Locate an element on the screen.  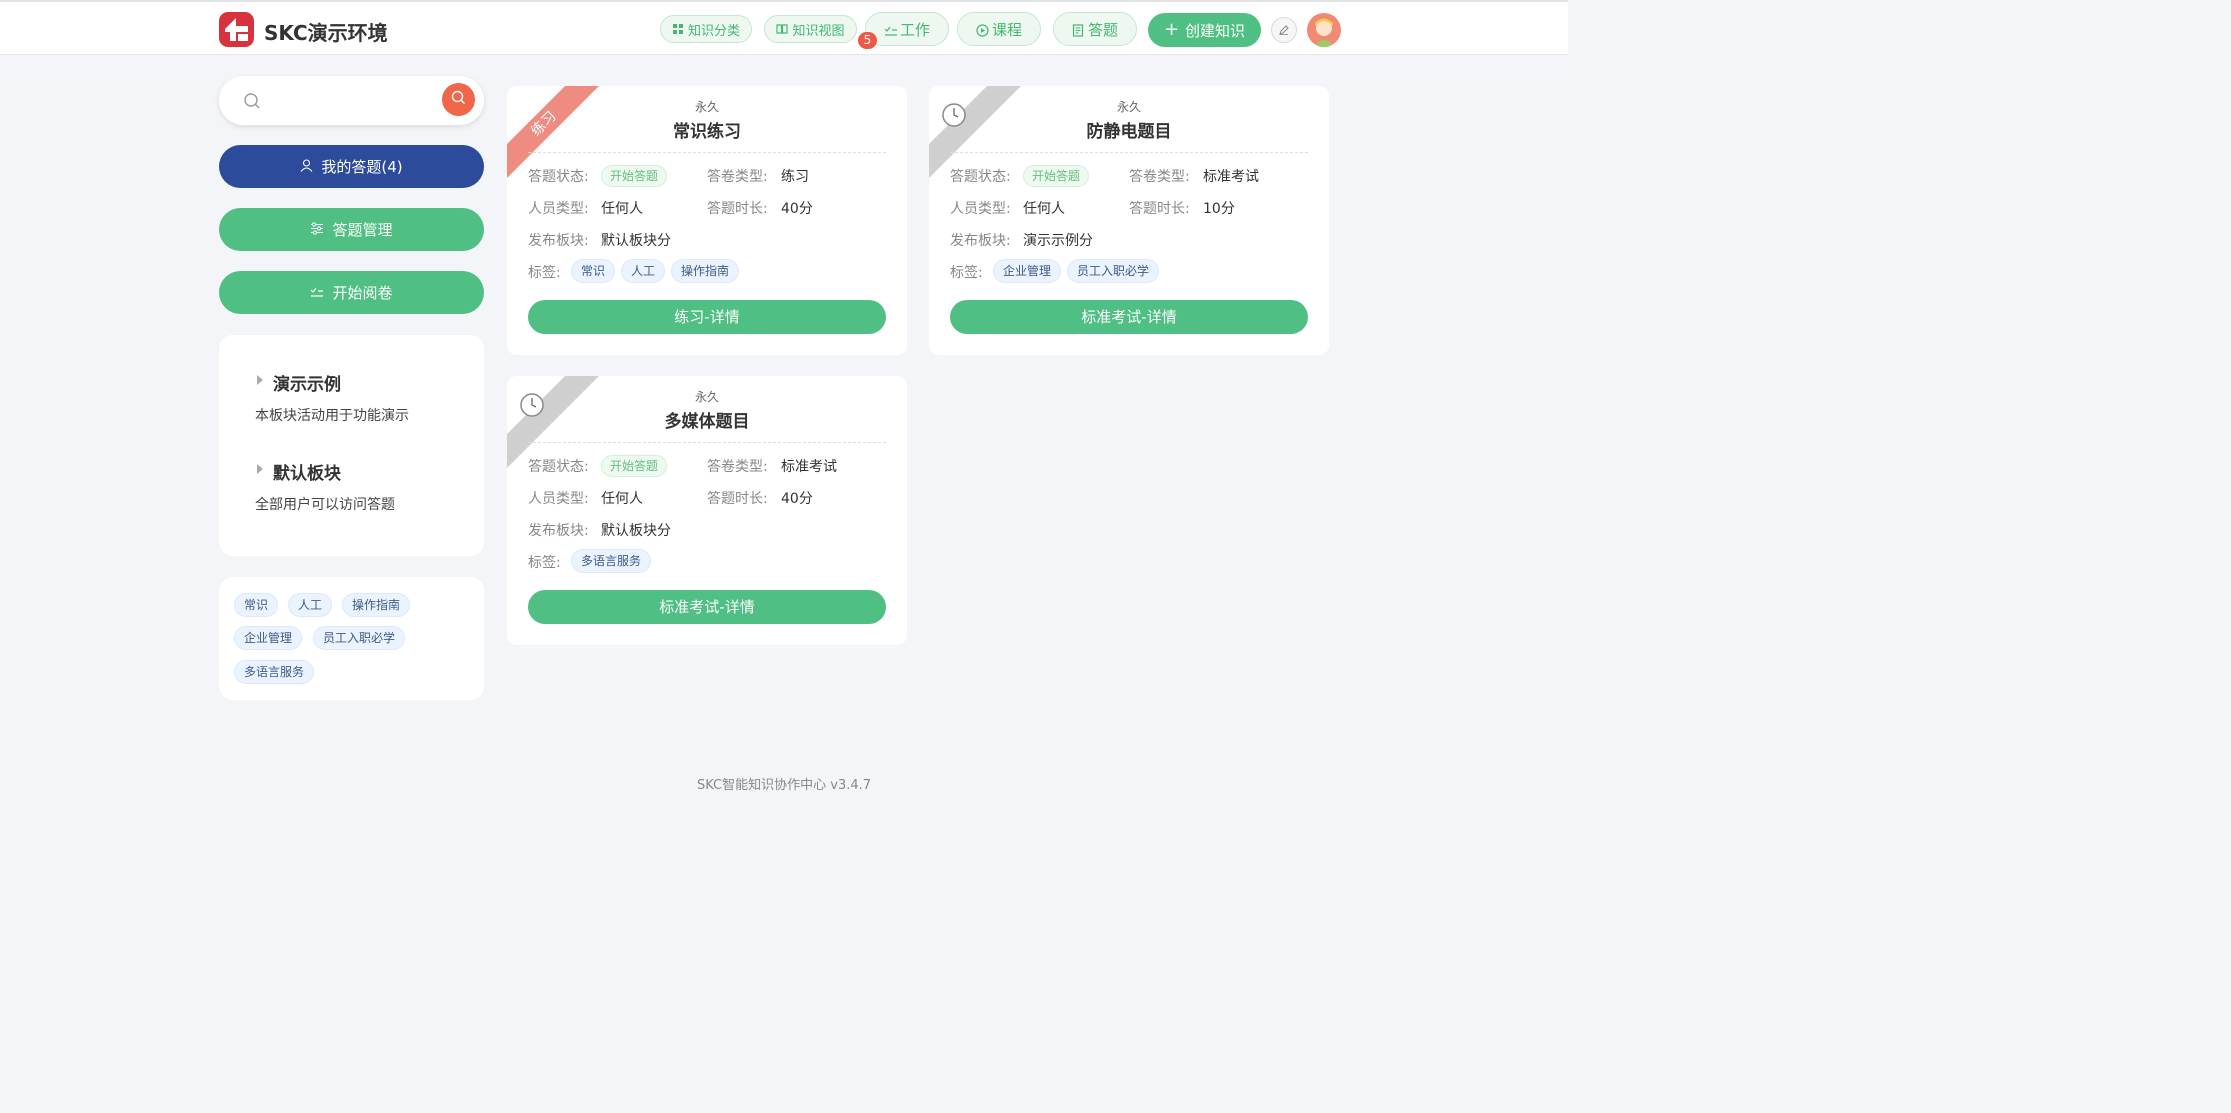
plus-icon: + is located at coordinates (1171, 29).